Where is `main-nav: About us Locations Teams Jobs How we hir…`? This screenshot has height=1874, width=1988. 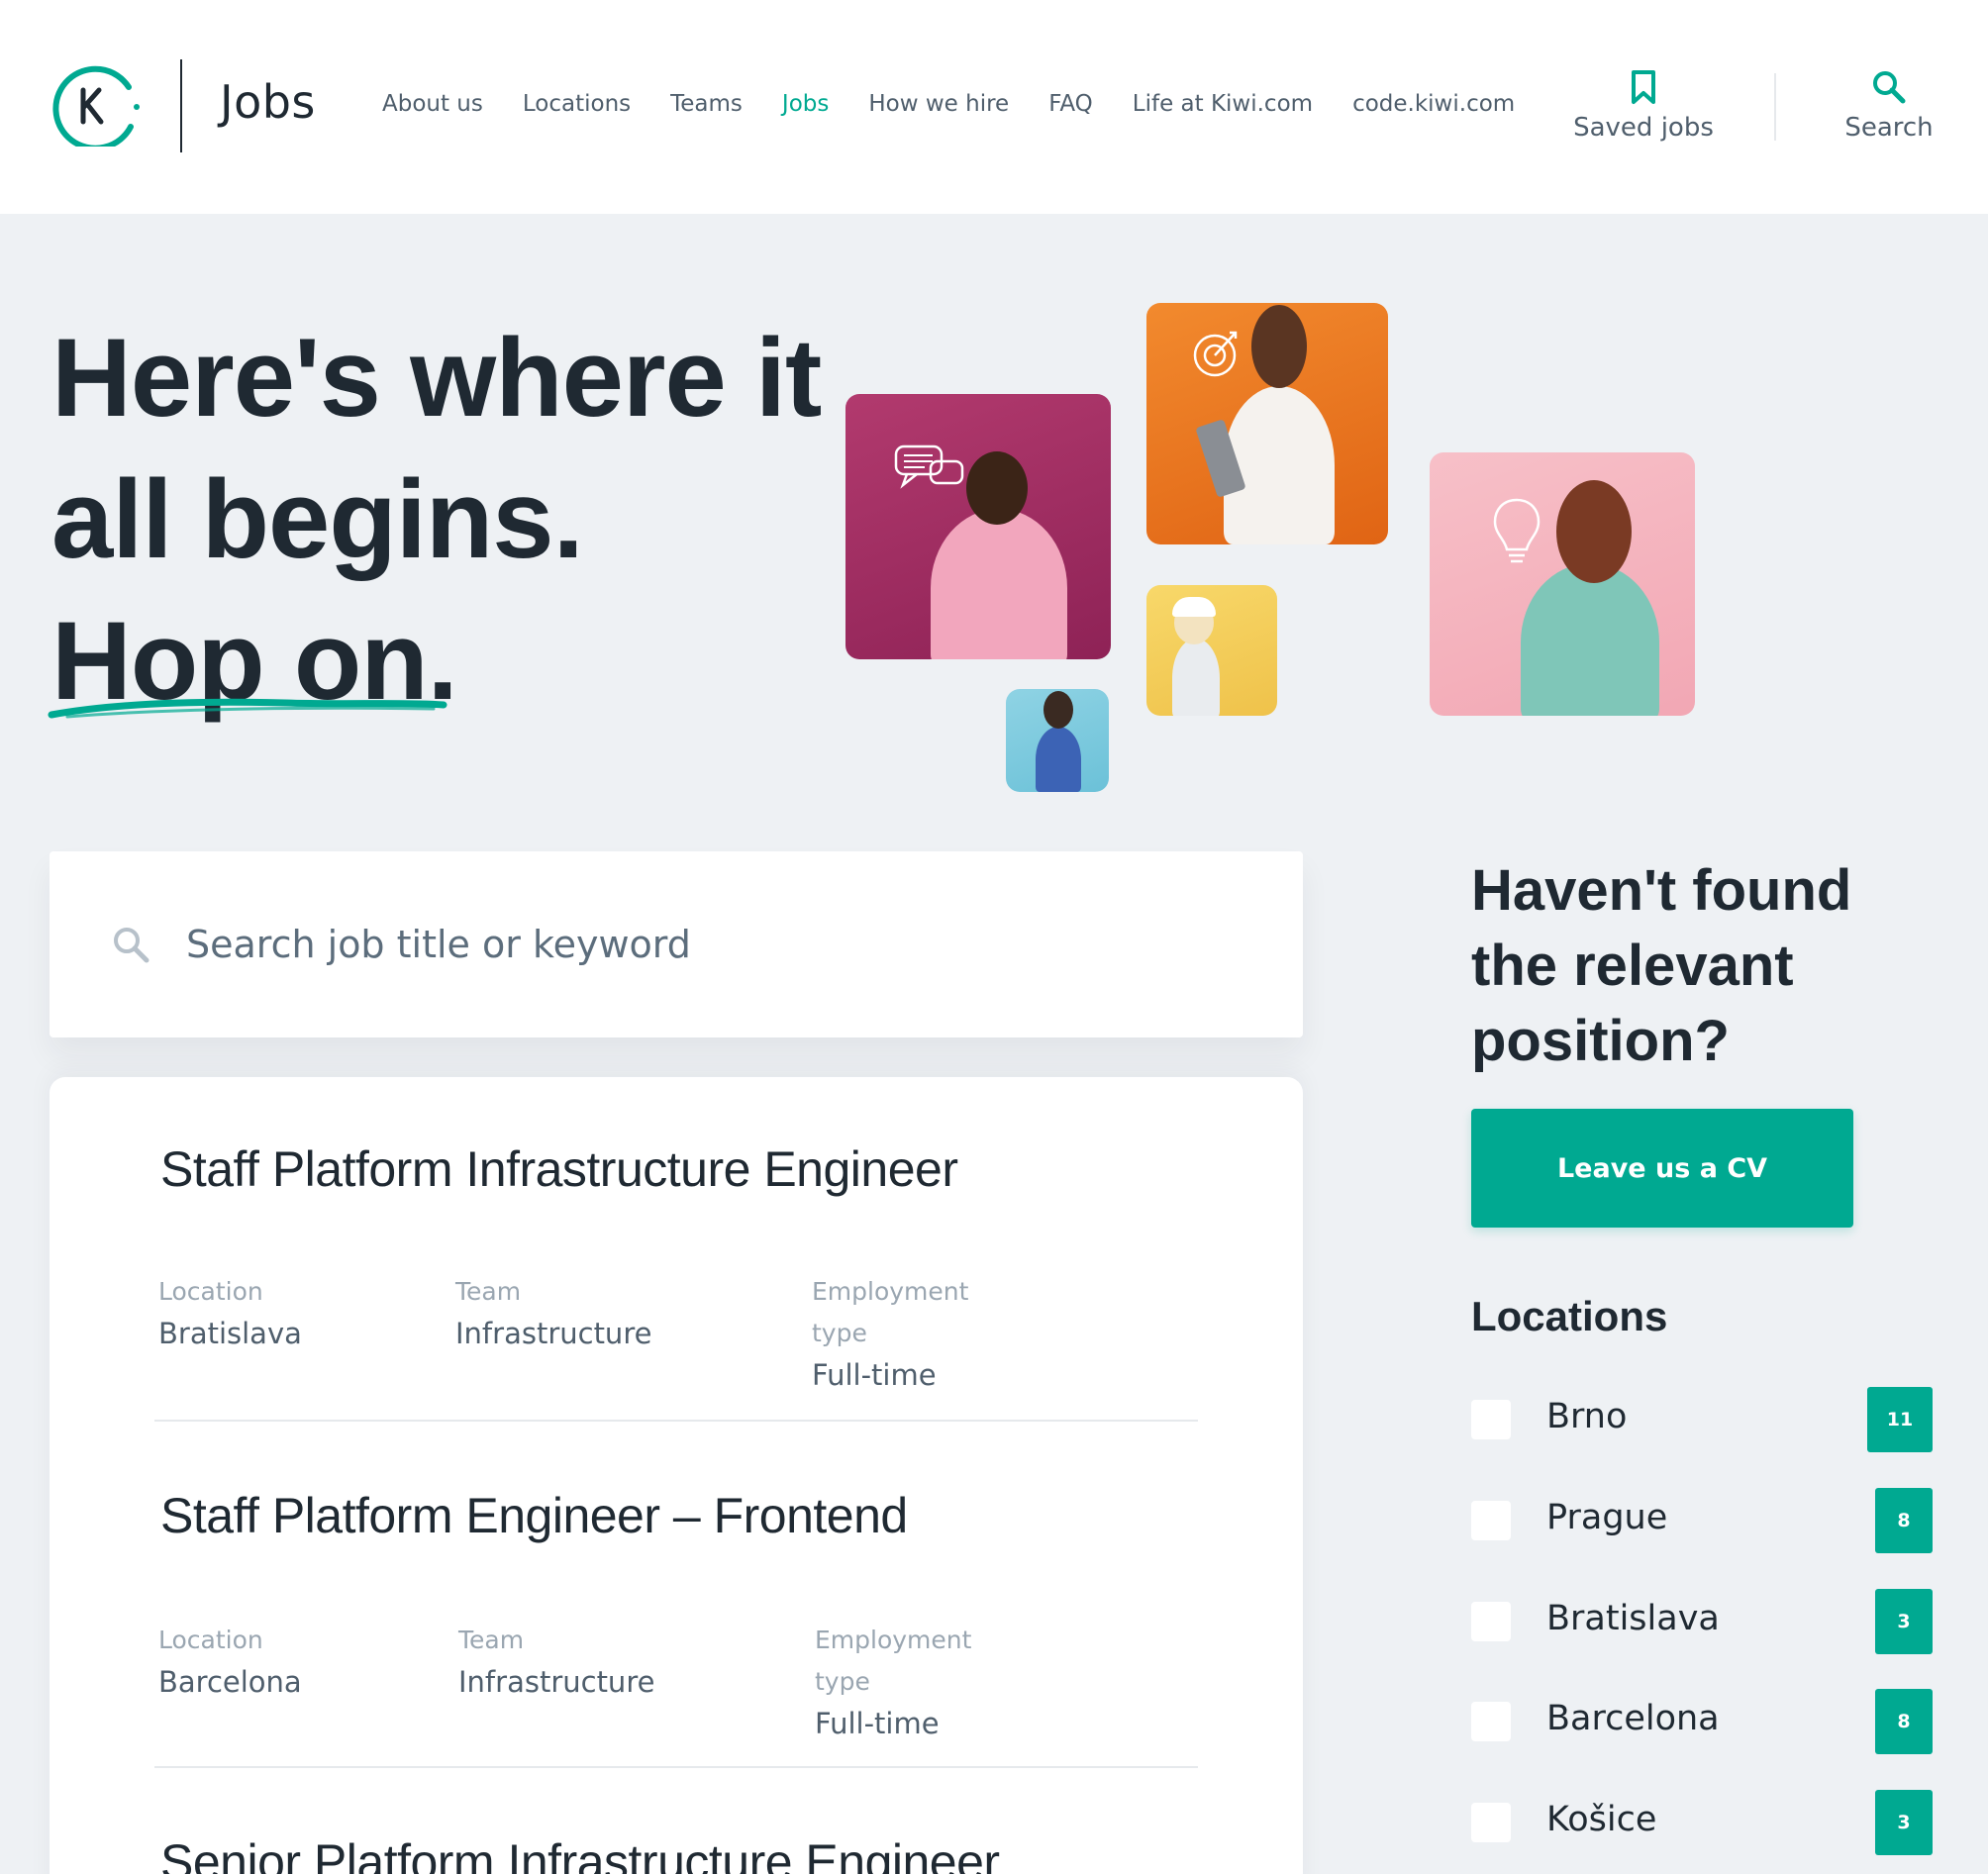
main-nav: About us Locations Teams Jobs How we hir… is located at coordinates (948, 104).